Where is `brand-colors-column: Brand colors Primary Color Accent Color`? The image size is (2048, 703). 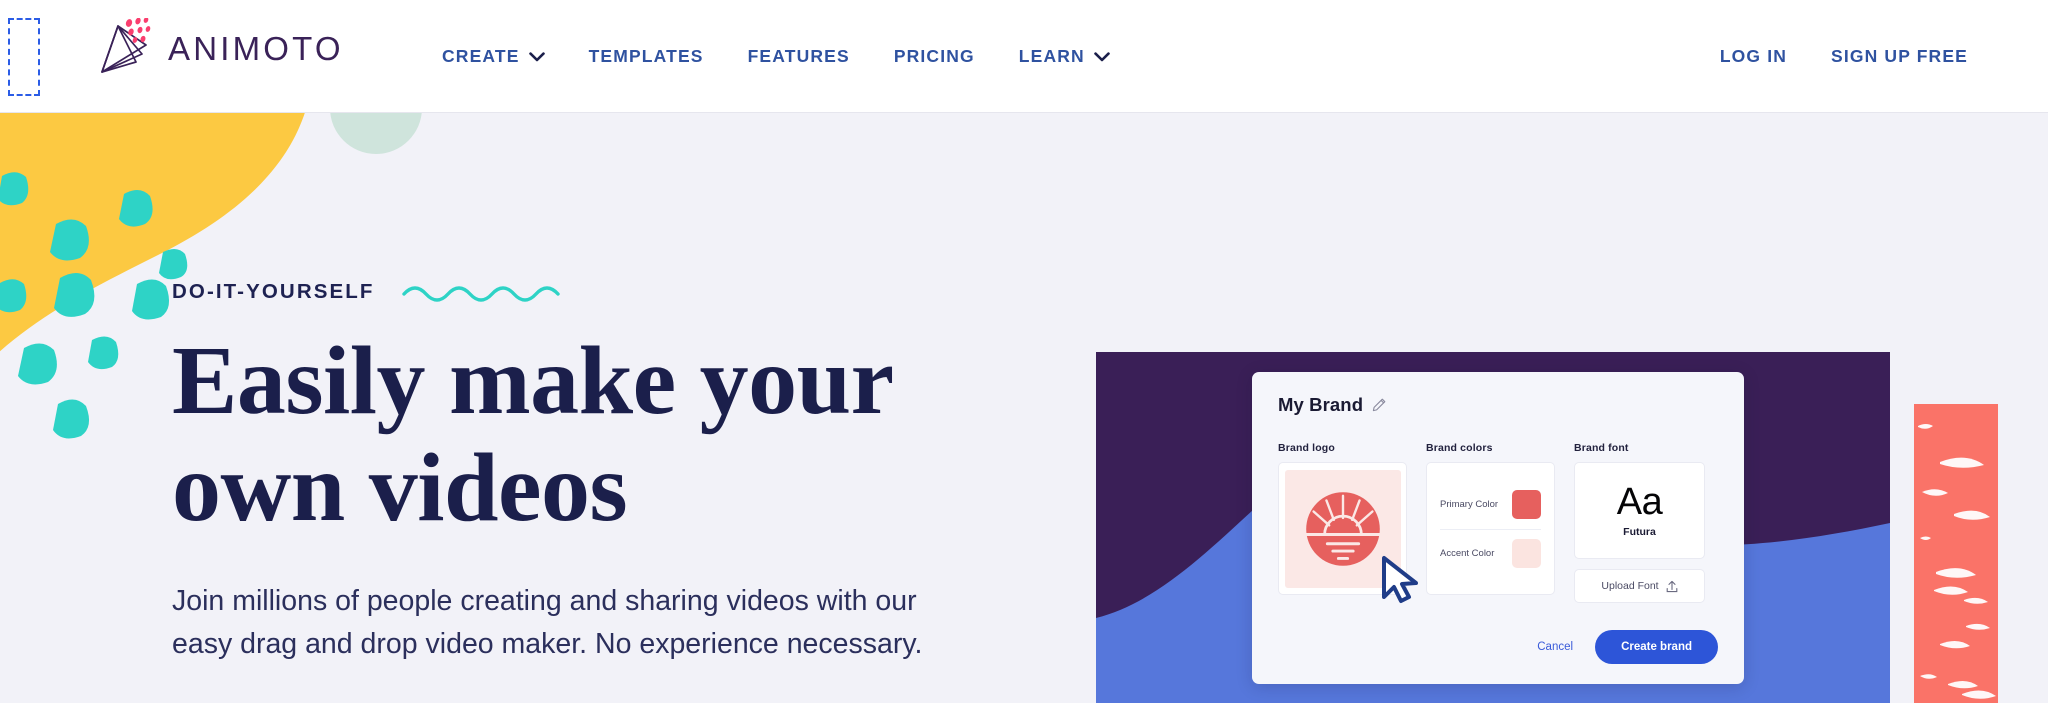
brand-colors-column: Brand colors Primary Color Accent Color is located at coordinates (1490, 518).